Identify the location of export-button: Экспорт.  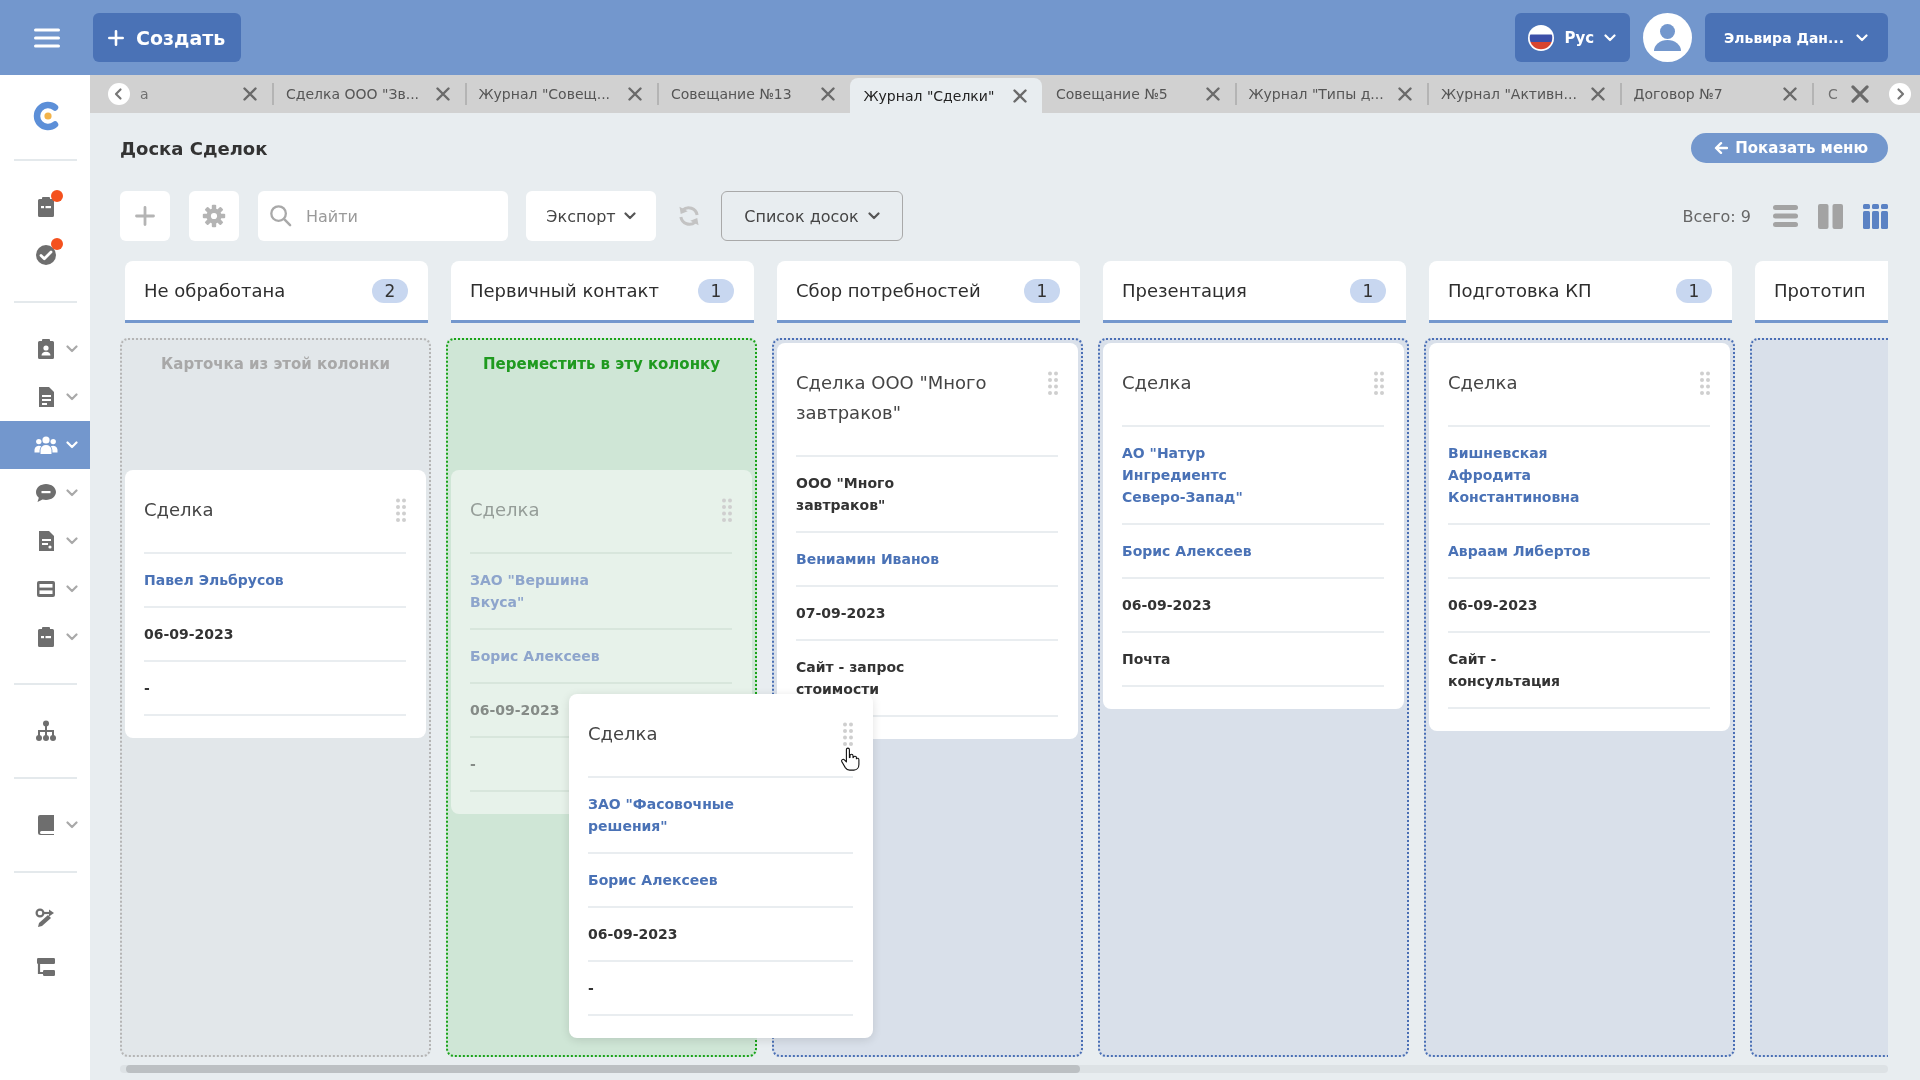
(591, 216).